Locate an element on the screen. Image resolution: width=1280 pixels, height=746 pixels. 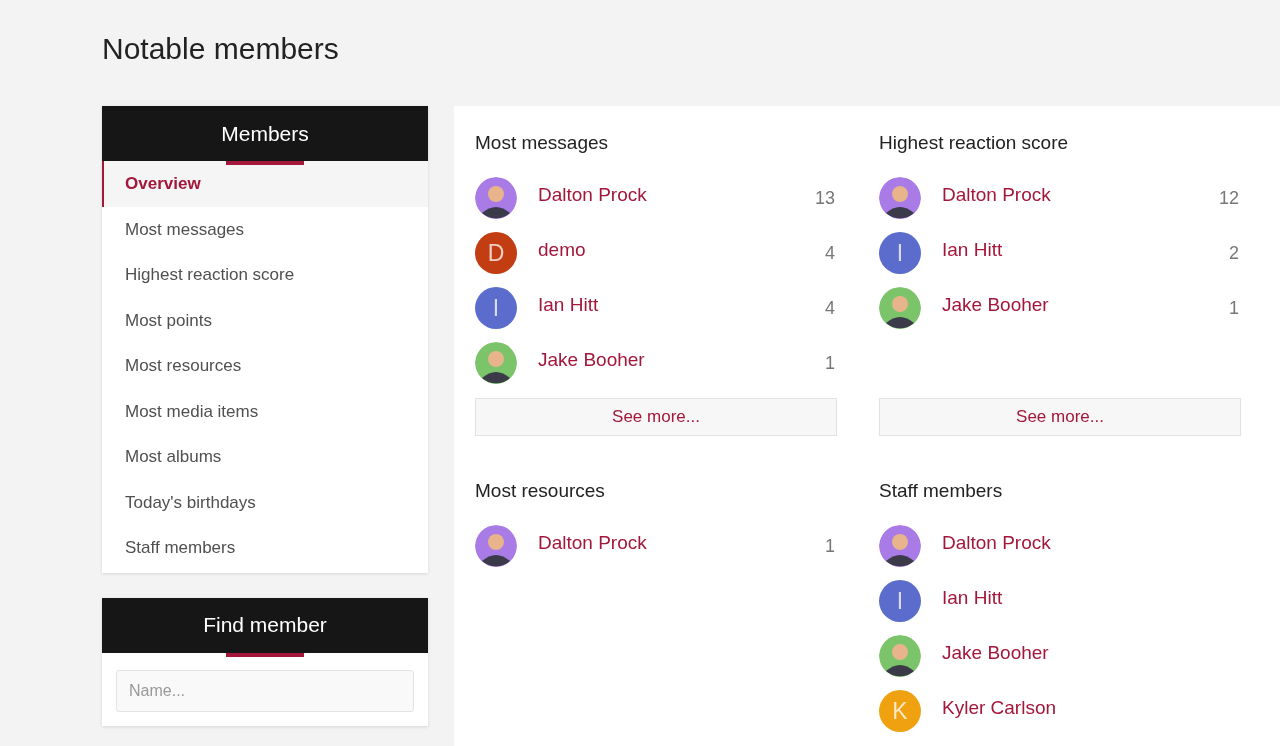
section-title: Highest reaction score is located at coordinates (974, 143).